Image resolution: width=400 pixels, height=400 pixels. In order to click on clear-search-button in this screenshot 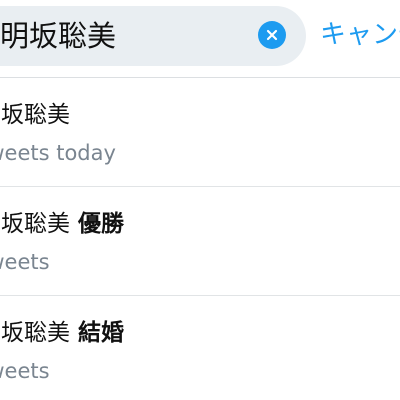, I will do `click(272, 35)`.